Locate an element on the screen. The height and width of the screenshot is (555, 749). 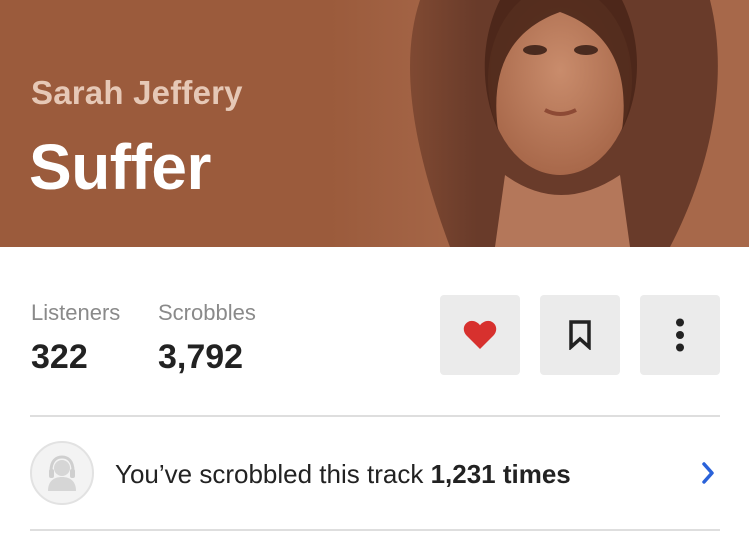
bookmark-icon is located at coordinates (580, 335).